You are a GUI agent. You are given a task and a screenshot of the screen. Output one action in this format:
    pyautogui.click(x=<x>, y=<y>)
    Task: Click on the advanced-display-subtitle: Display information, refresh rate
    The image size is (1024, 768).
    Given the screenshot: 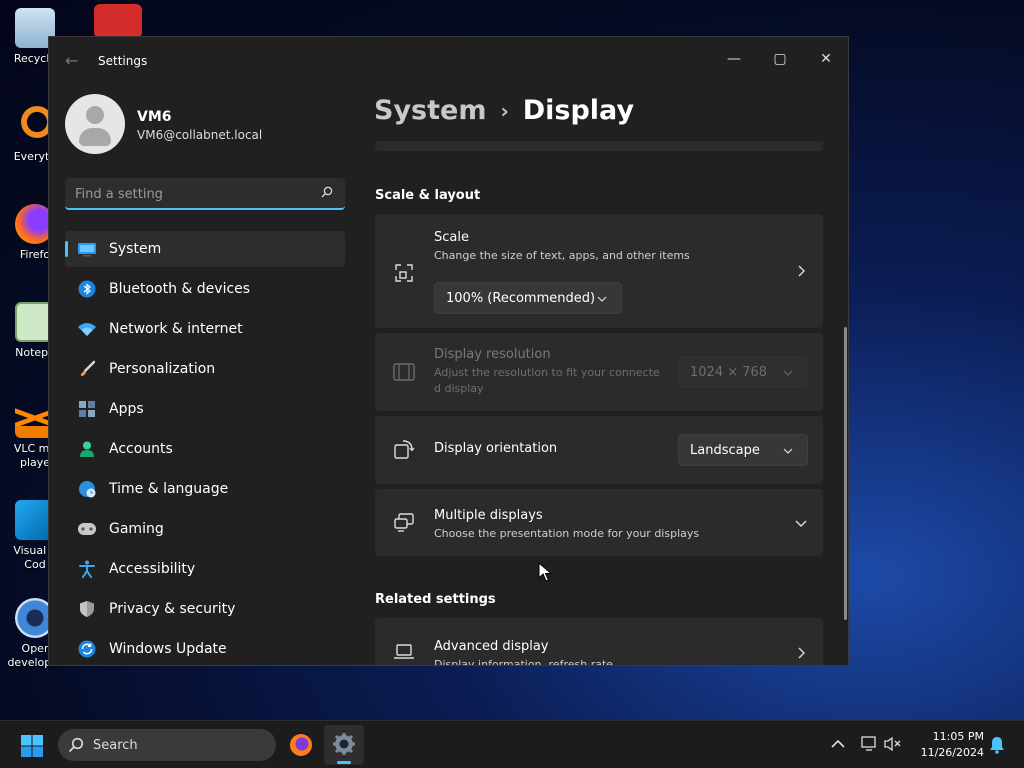 What is the action you would take?
    pyautogui.click(x=524, y=662)
    